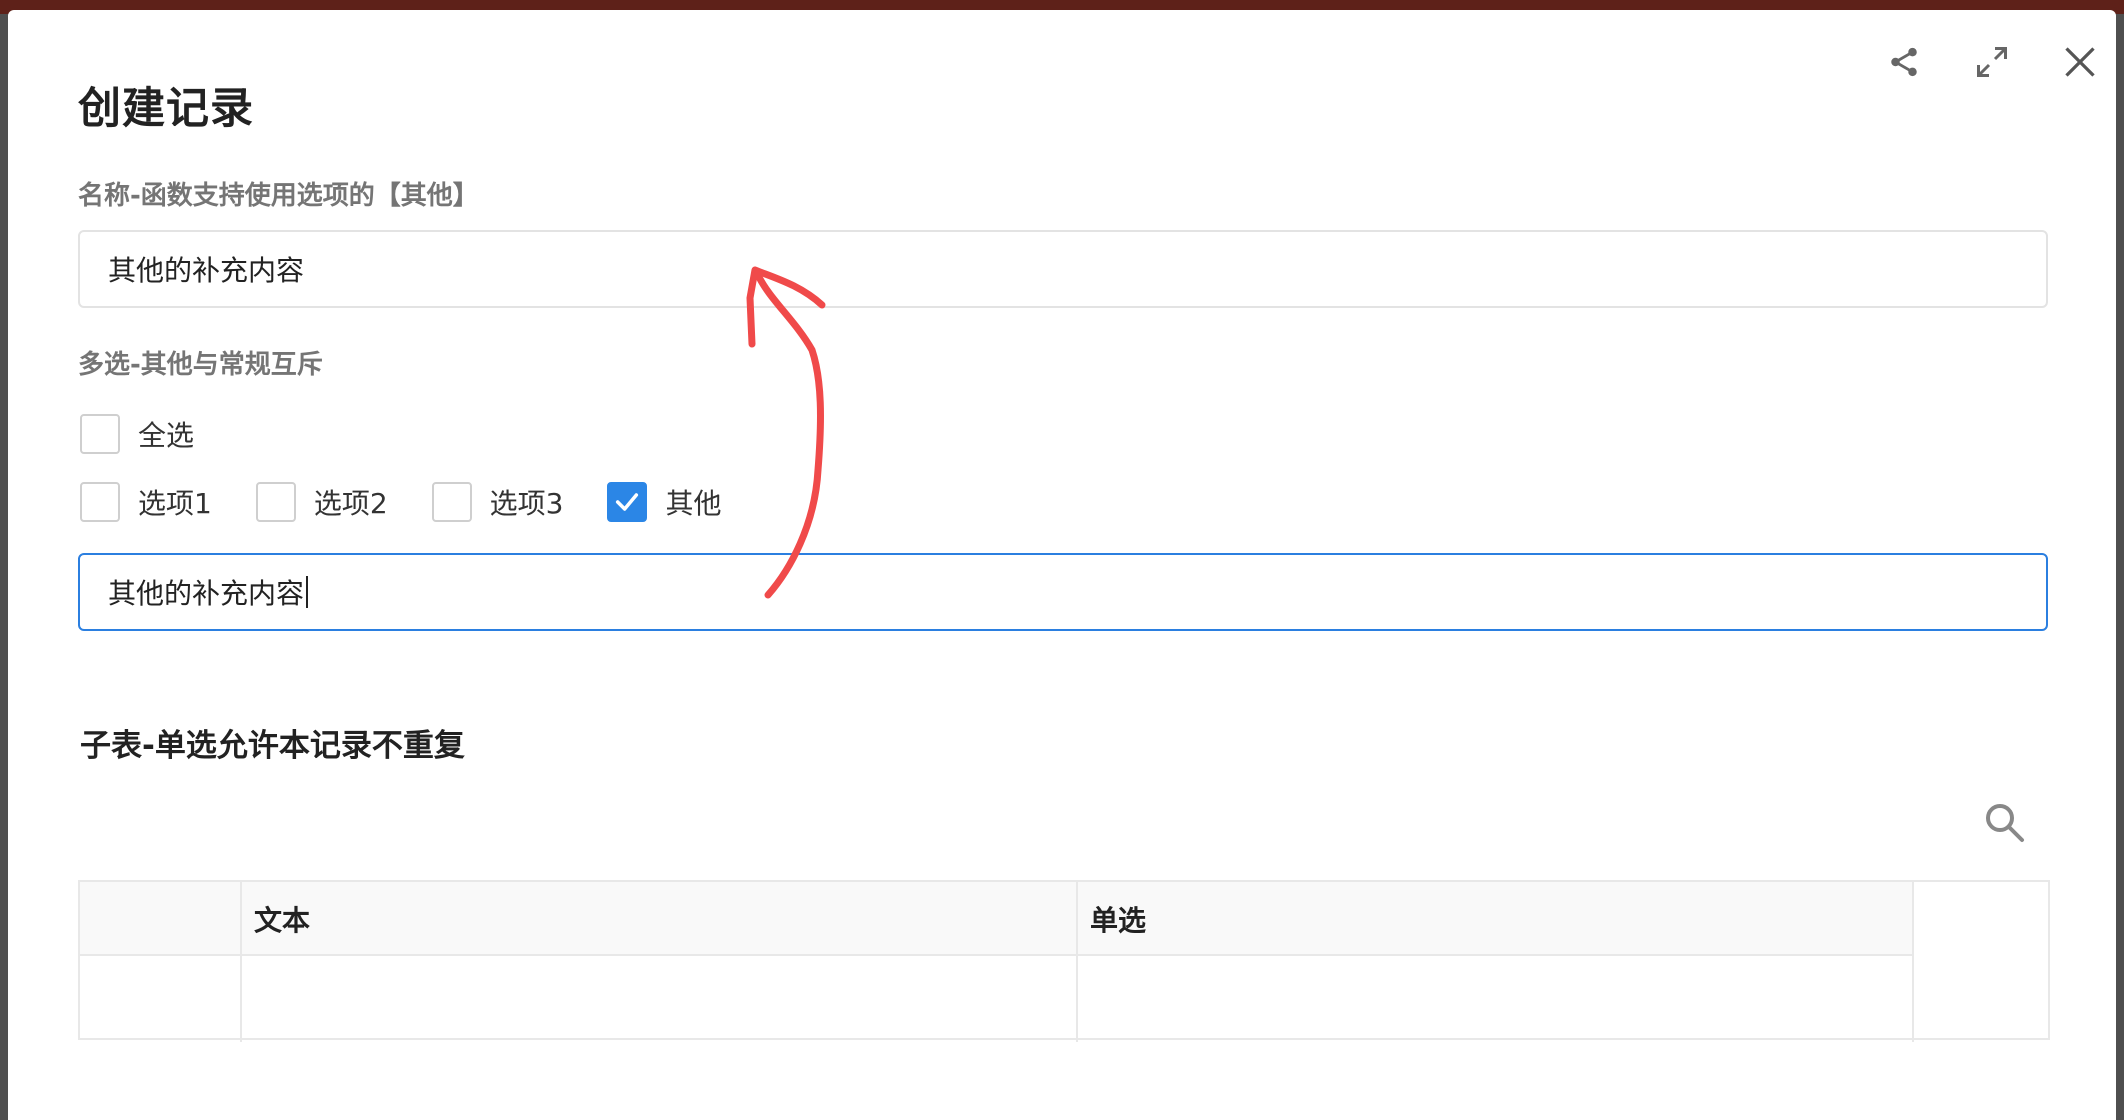  I want to click on other-supplement-input: 其他的补充内容, so click(1063, 592).